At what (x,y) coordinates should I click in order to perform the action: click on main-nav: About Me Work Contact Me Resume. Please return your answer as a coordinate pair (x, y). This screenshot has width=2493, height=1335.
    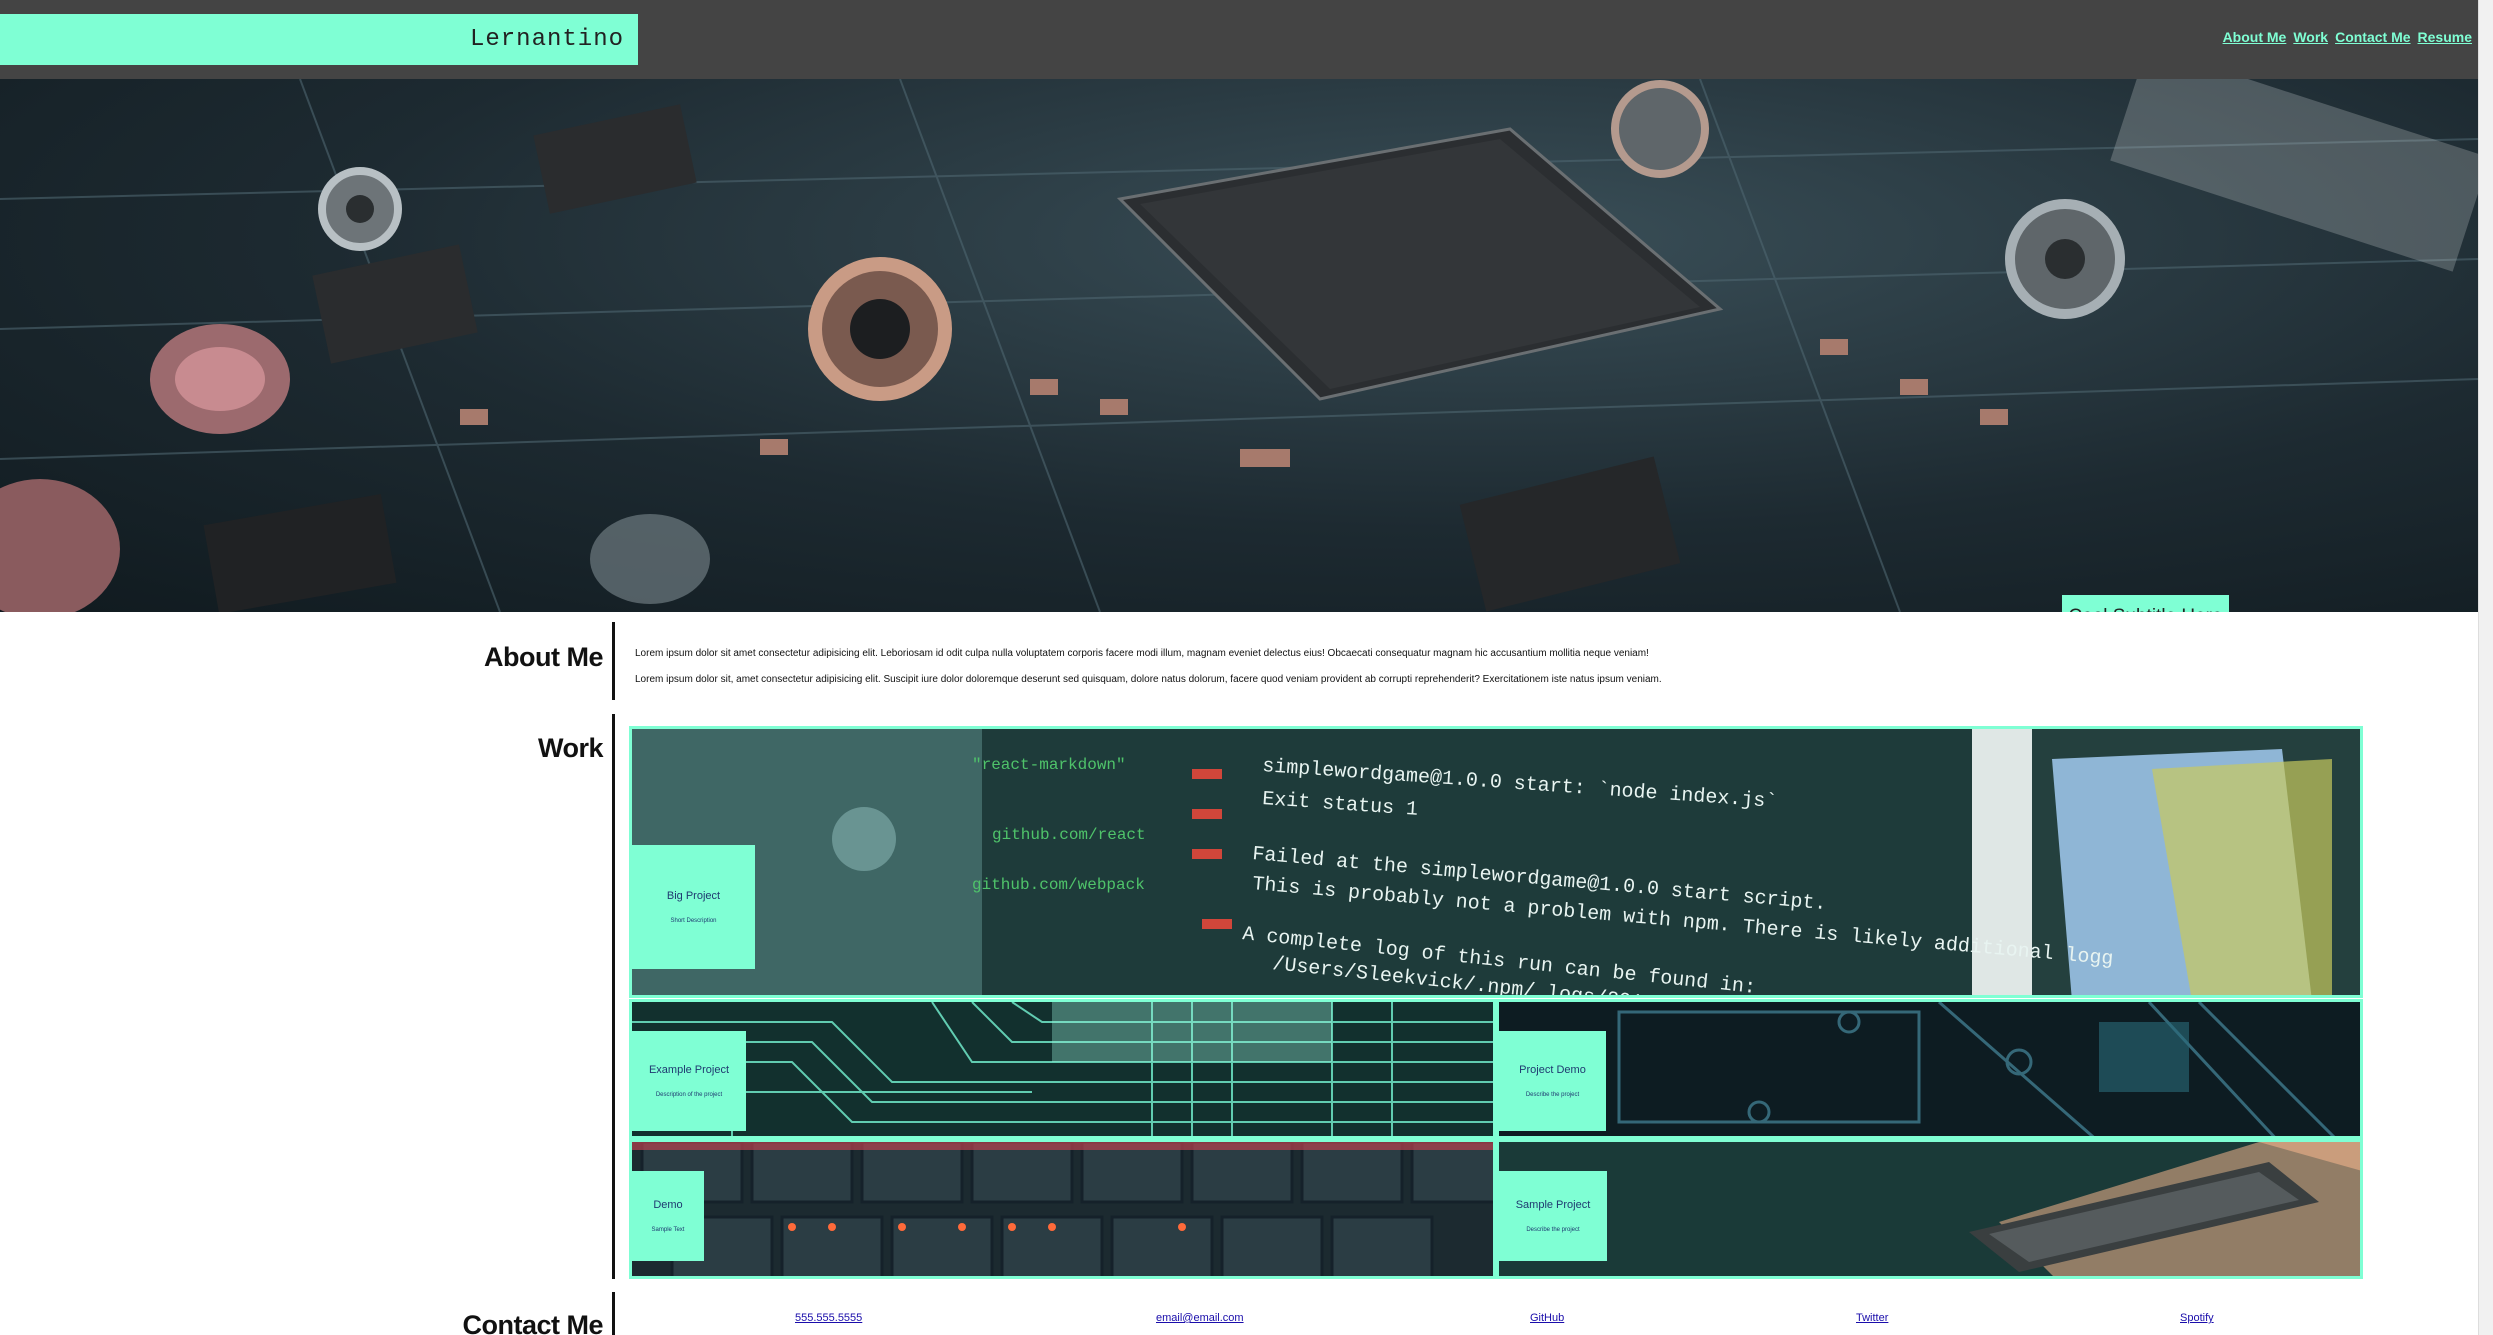
    Looking at the image, I should click on (2347, 37).